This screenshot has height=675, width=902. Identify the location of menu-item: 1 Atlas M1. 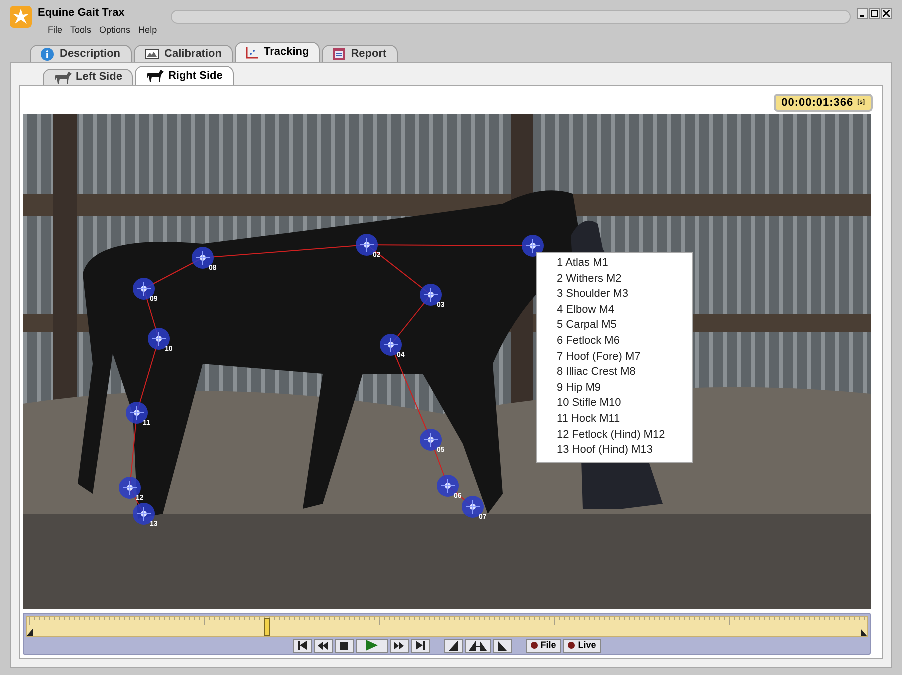
(624, 264).